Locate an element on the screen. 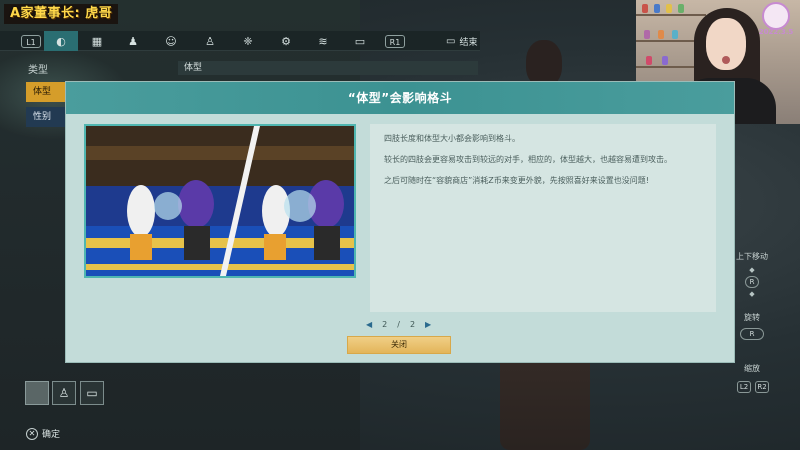  confirm-label: 确定 is located at coordinates (51, 435).